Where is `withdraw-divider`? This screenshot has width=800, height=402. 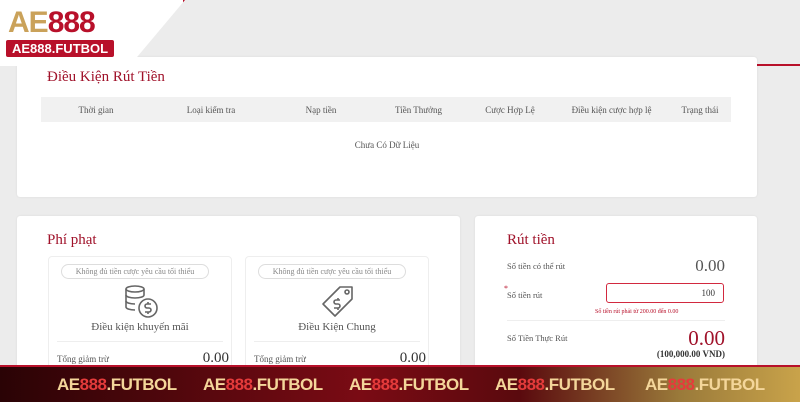 withdraw-divider is located at coordinates (616, 320).